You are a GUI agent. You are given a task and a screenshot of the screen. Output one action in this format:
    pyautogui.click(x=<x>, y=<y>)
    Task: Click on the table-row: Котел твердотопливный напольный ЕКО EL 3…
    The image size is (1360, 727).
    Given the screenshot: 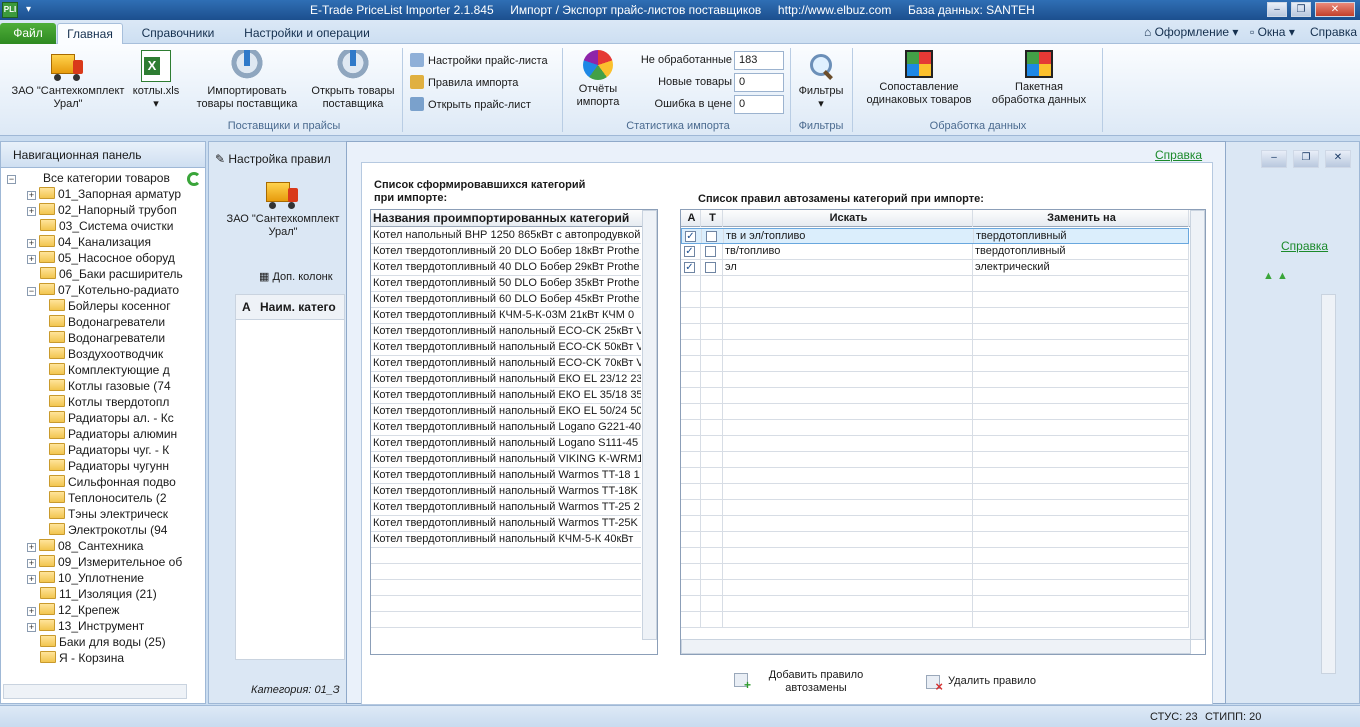 What is the action you would take?
    pyautogui.click(x=506, y=396)
    